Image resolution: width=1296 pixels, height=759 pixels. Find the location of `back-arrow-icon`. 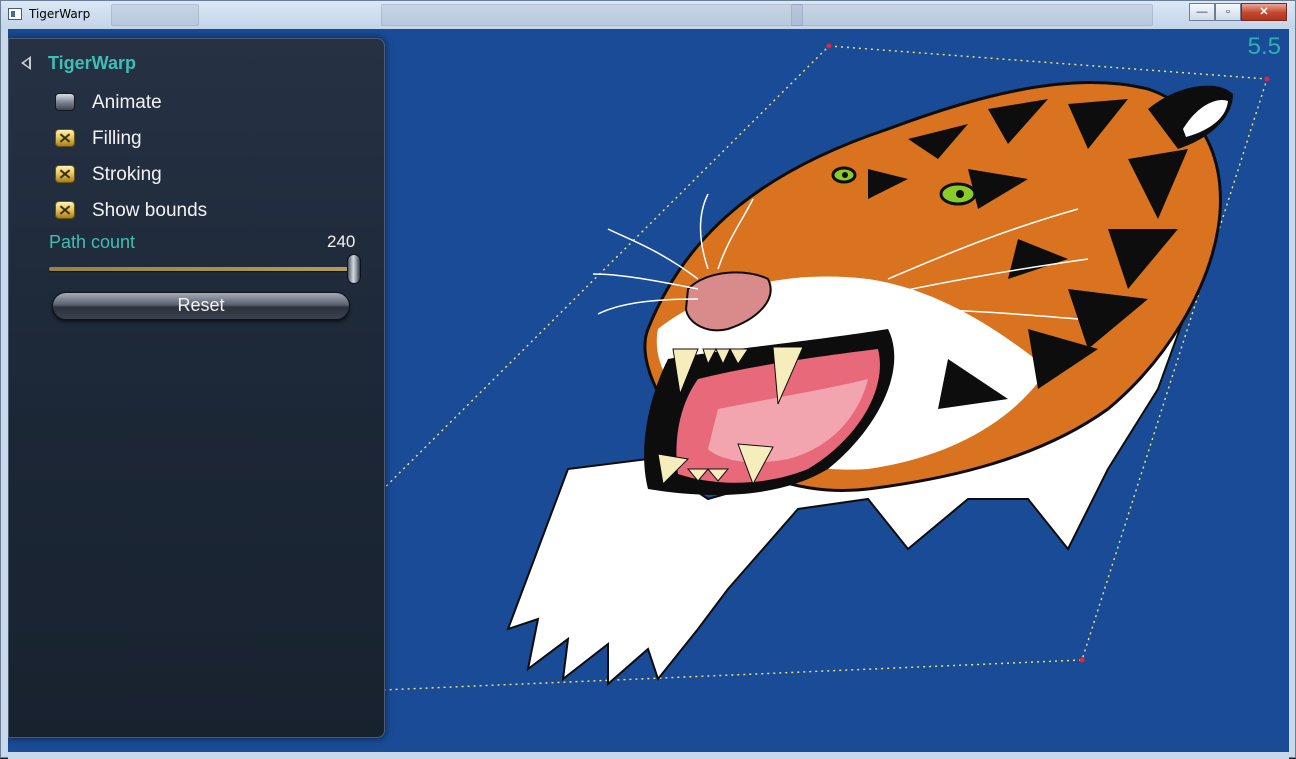

back-arrow-icon is located at coordinates (26, 63).